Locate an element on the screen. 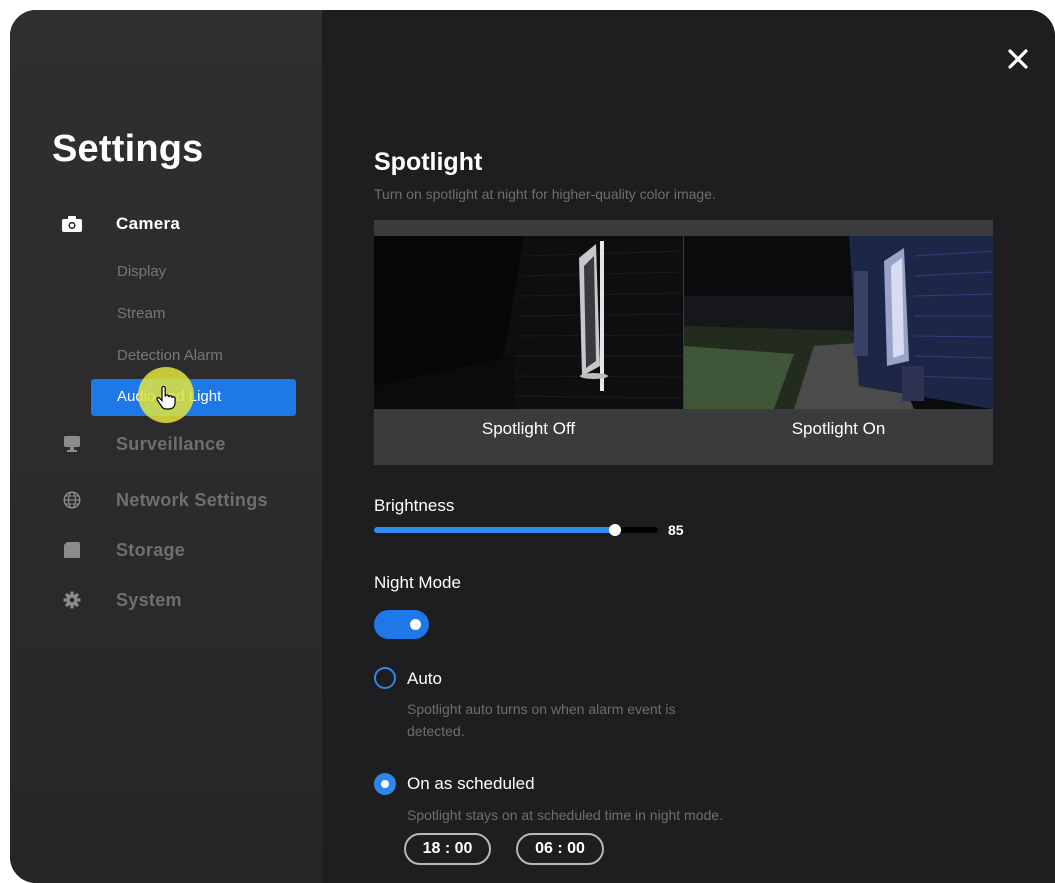 The image size is (1055, 883). scheduled-radio is located at coordinates (385, 784).